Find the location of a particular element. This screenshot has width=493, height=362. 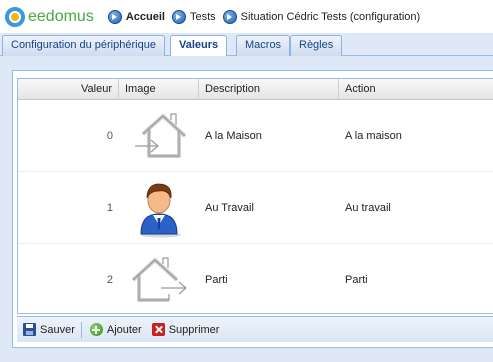

cell-action: A la maison is located at coordinates (373, 135).